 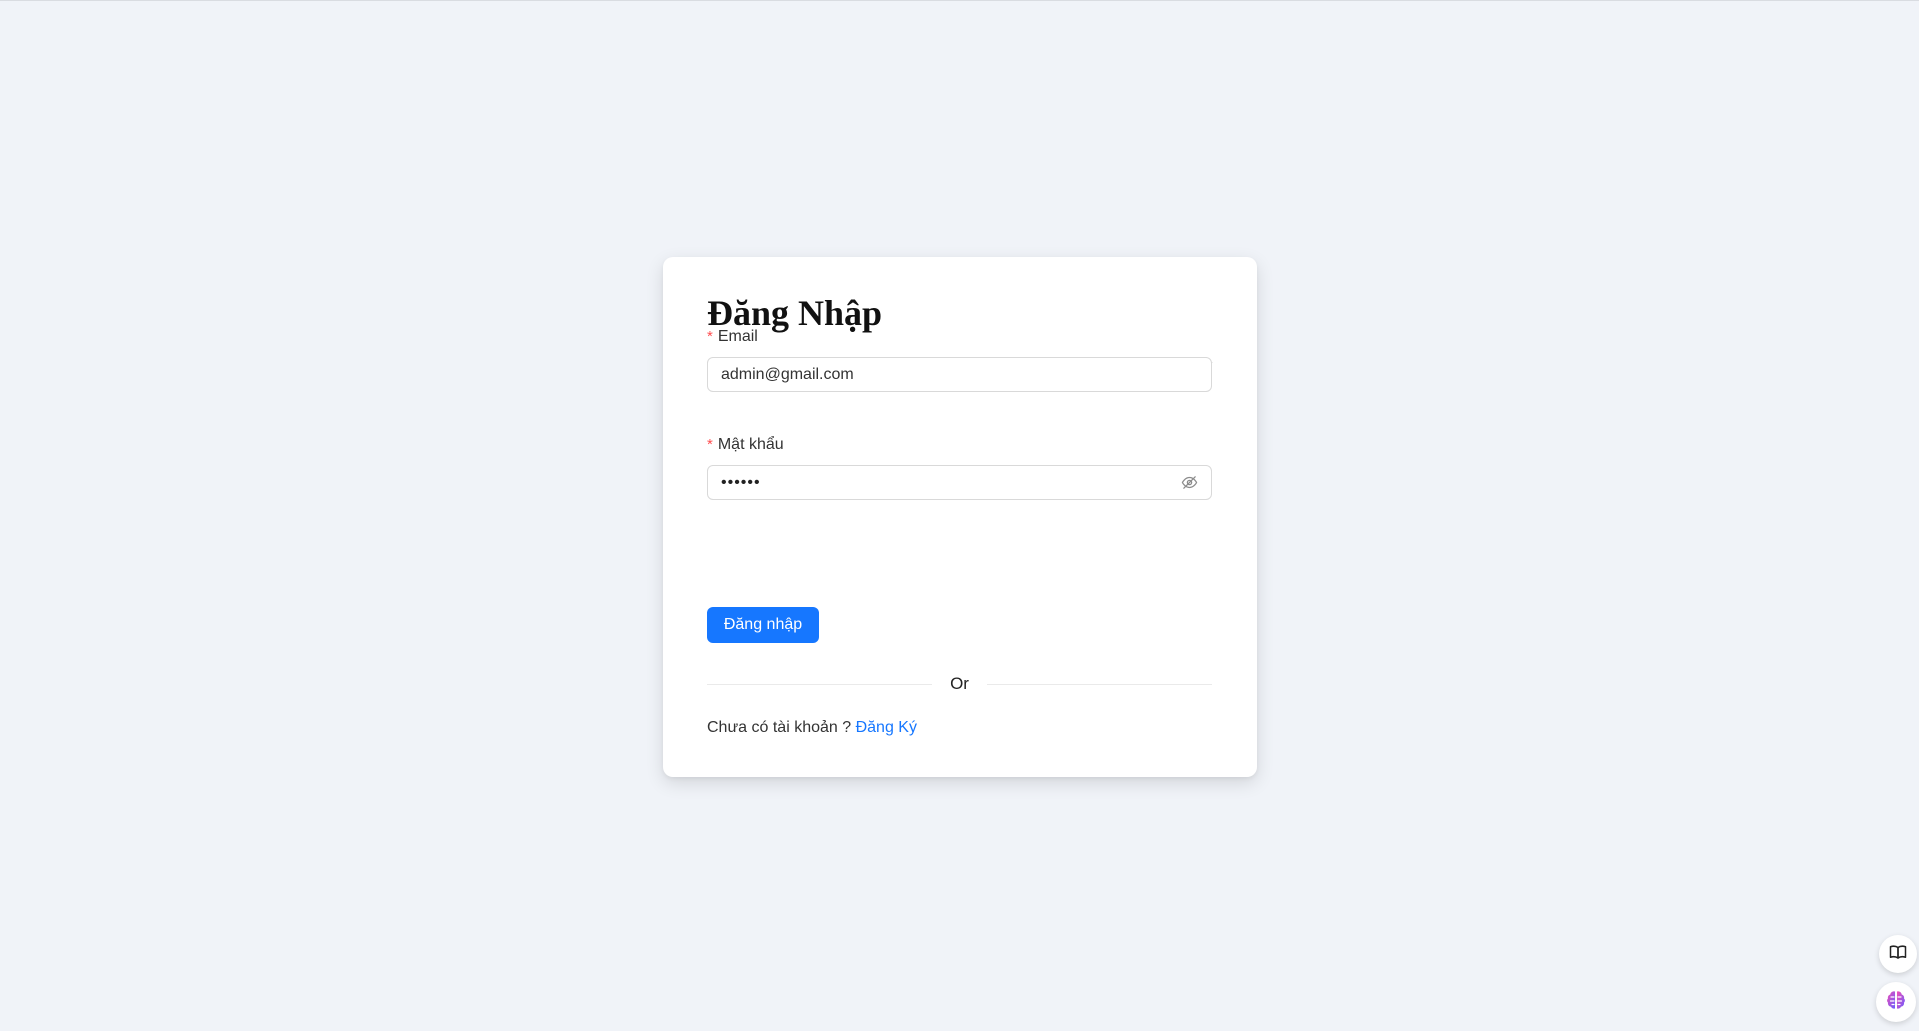 I want to click on email-label-text: Email, so click(x=737, y=336).